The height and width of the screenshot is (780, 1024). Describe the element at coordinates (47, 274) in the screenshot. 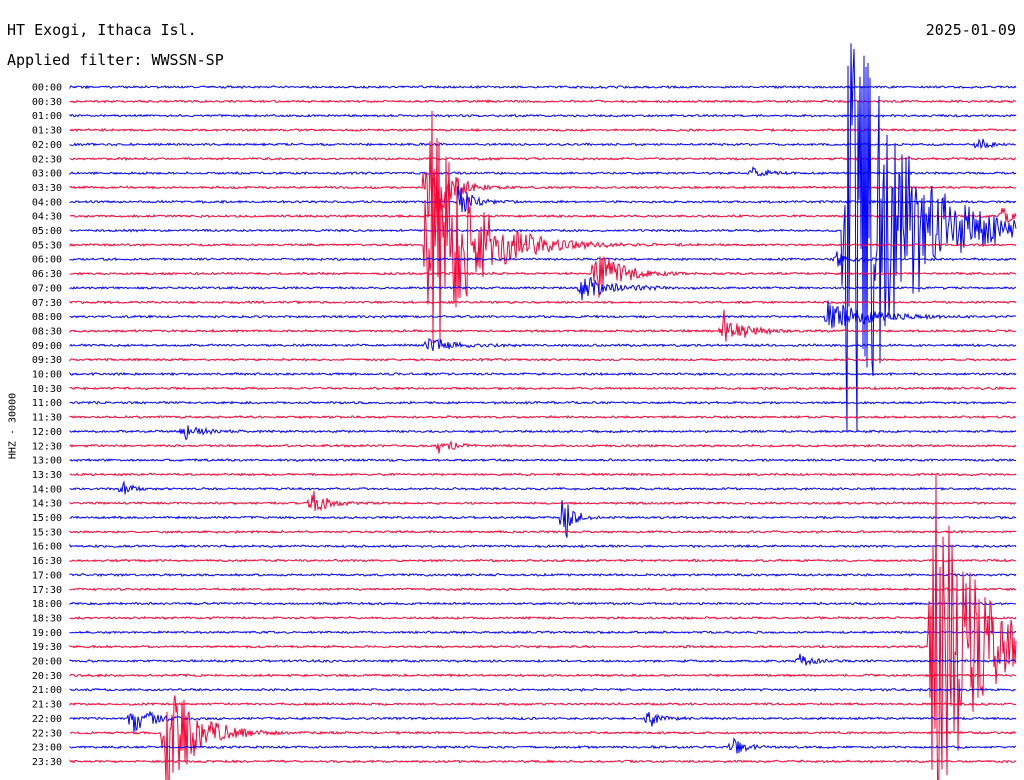

I see `time-tick-label: 06:30` at that location.